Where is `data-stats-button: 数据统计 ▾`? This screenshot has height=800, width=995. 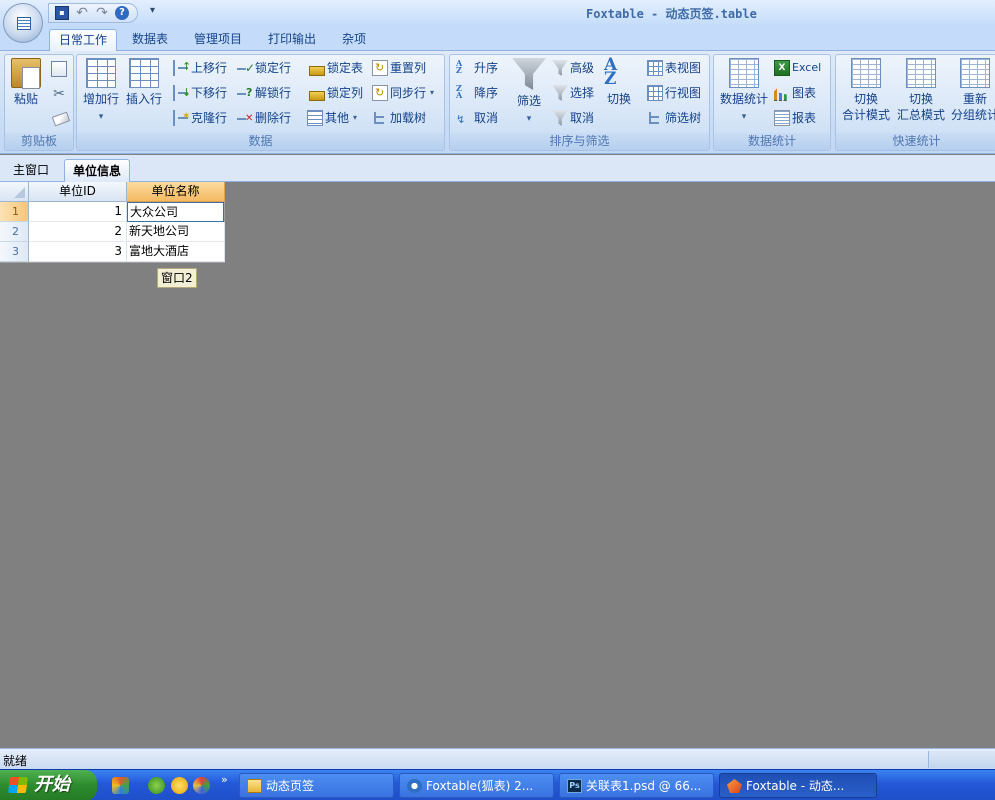 data-stats-button: 数据统计 ▾ is located at coordinates (744, 91).